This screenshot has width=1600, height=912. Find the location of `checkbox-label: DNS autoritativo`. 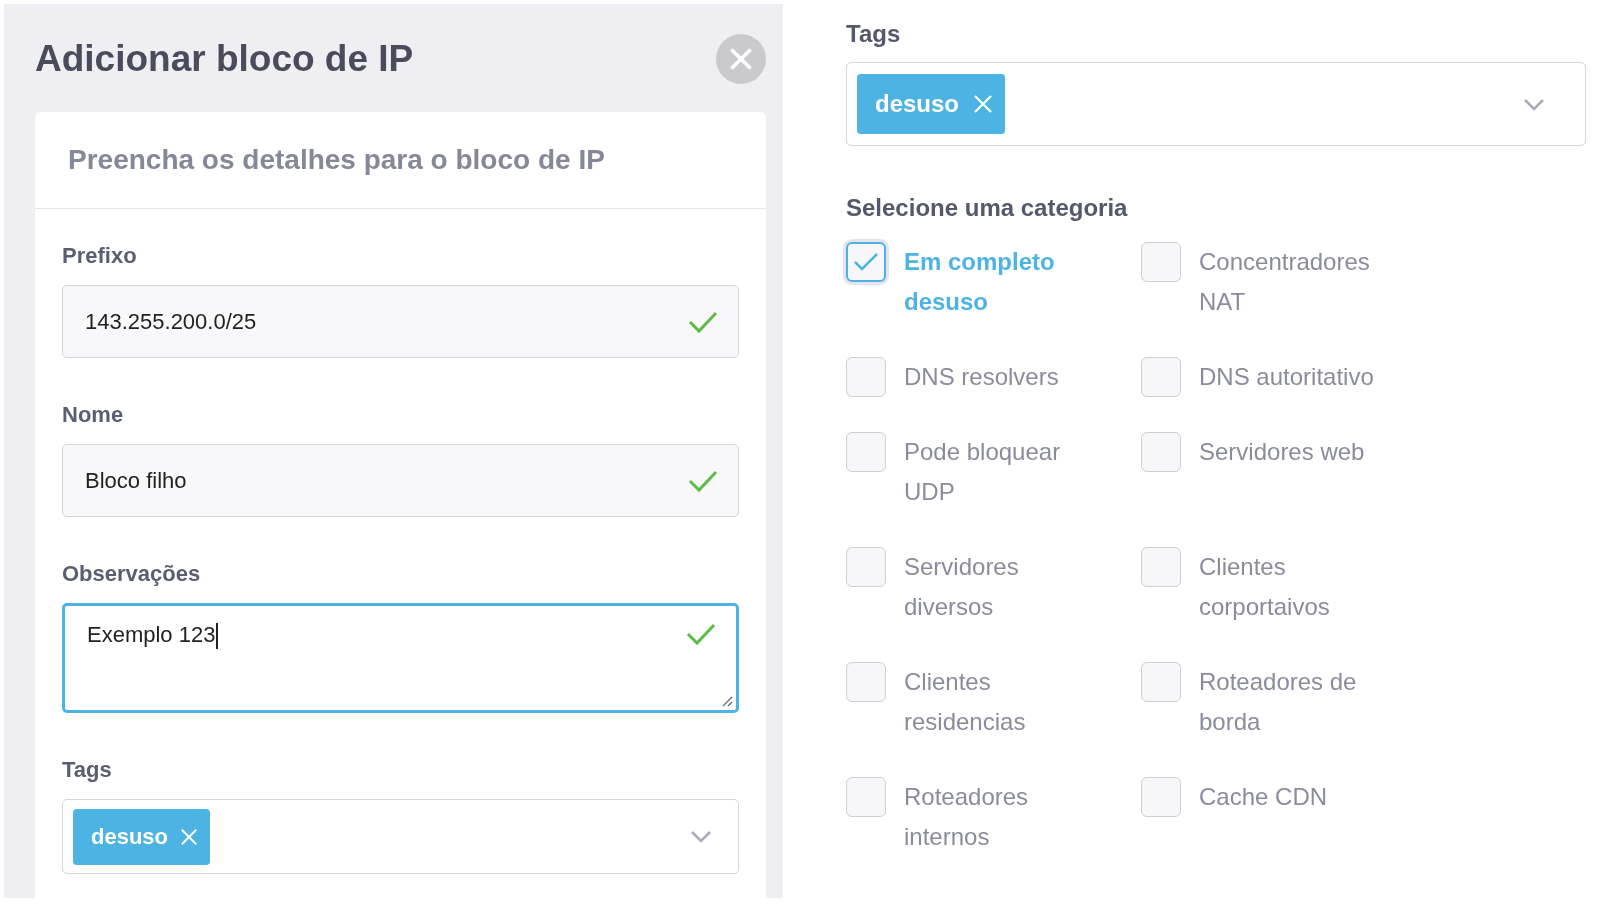

checkbox-label: DNS autoritativo is located at coordinates (1304, 377).